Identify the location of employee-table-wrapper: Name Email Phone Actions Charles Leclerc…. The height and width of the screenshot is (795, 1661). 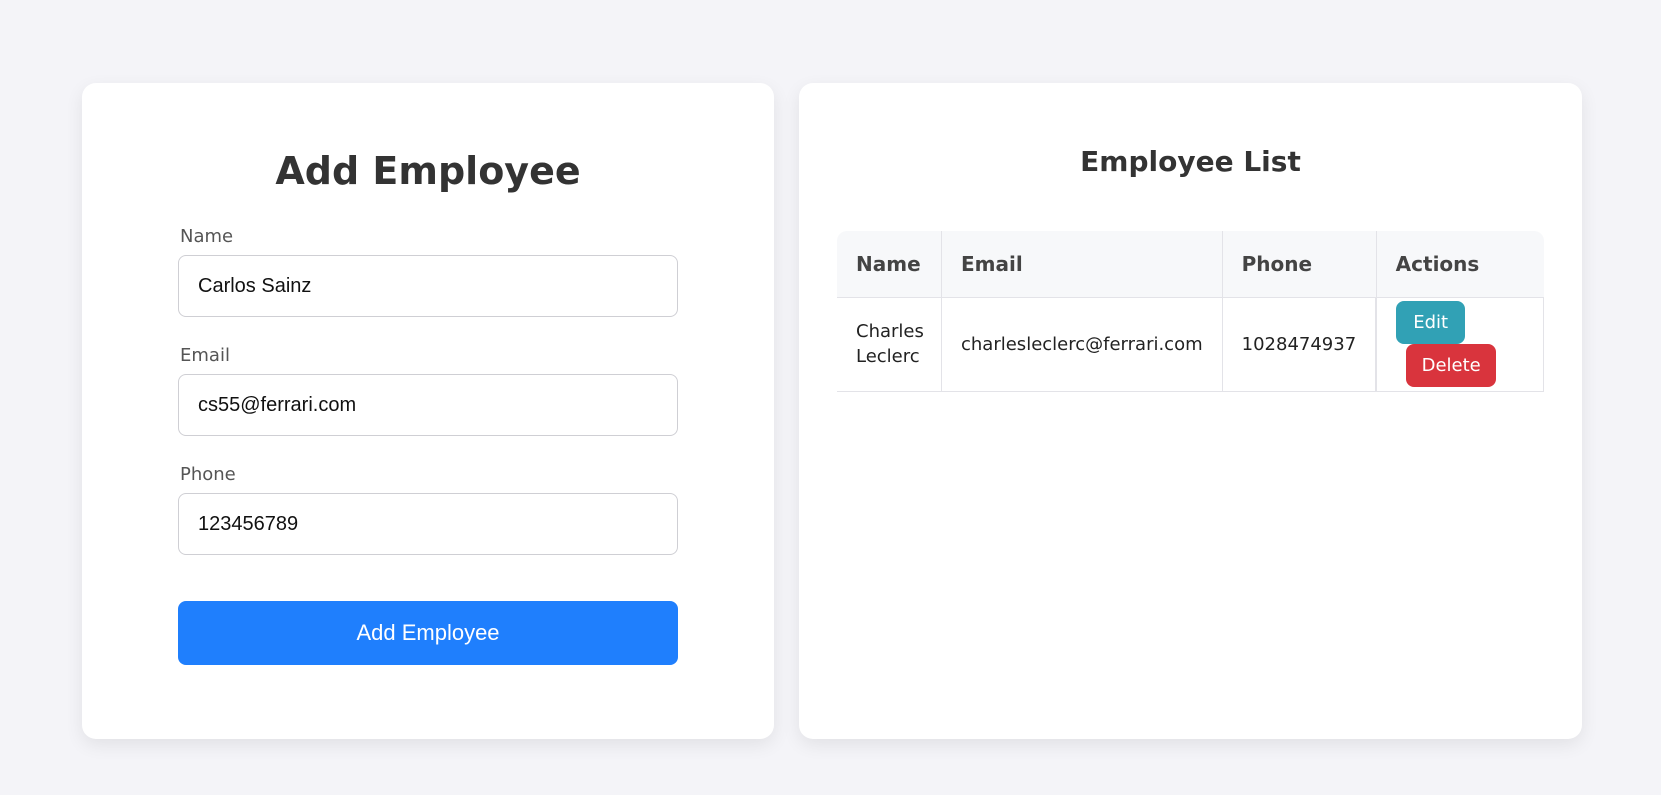
(1191, 311).